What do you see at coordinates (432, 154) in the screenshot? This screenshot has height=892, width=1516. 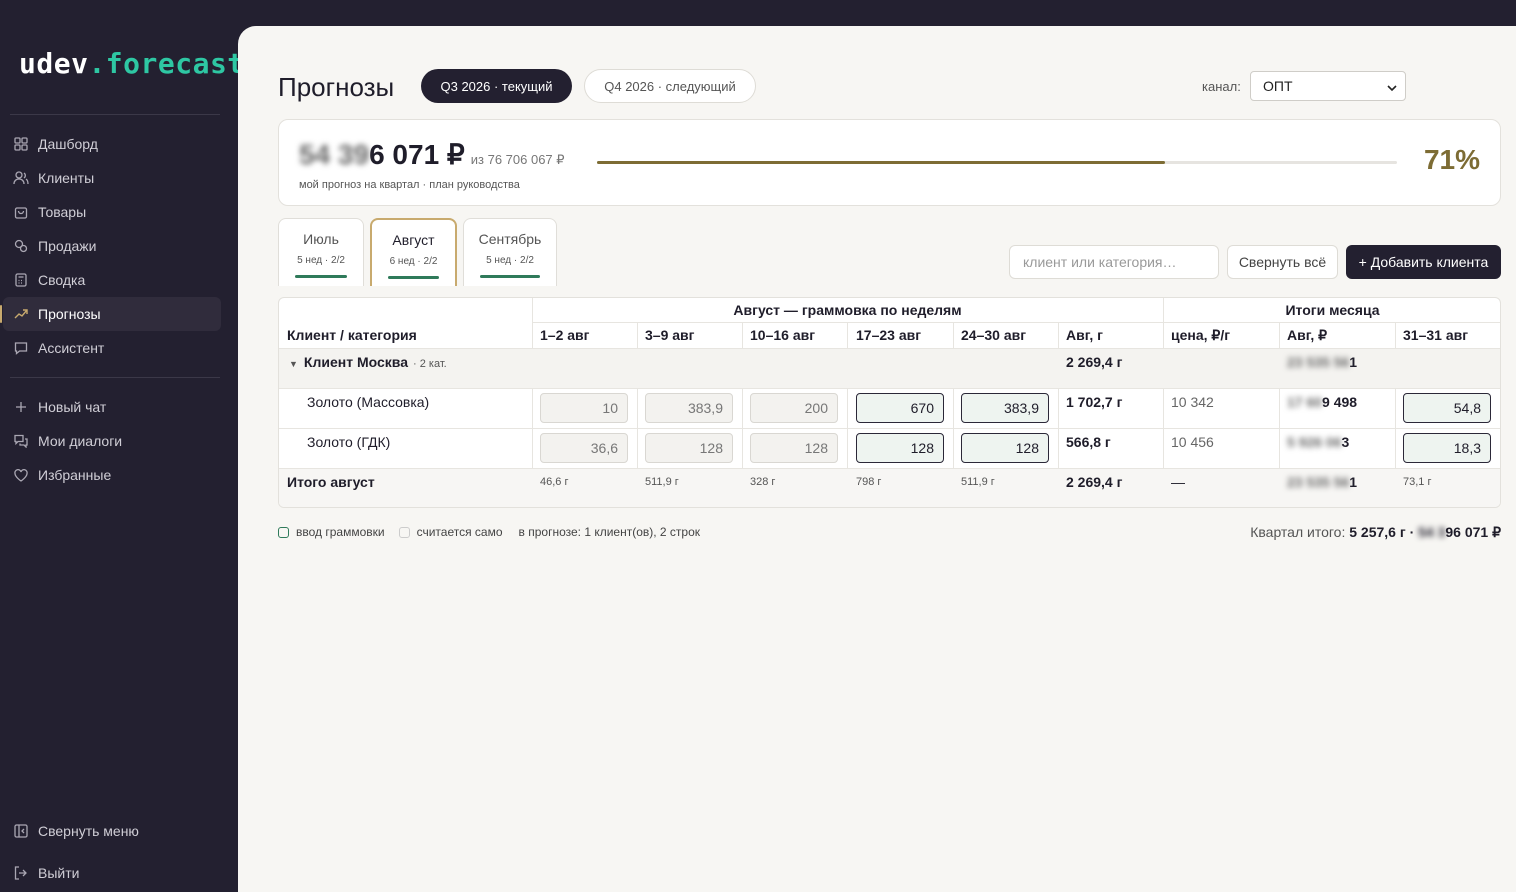 I see `forecast-amount: 54 39 6 071 ₽ из 76 706 067 ₽` at bounding box center [432, 154].